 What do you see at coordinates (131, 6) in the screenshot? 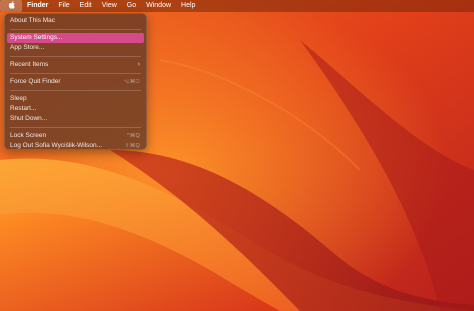
I see `menu-go: Go` at bounding box center [131, 6].